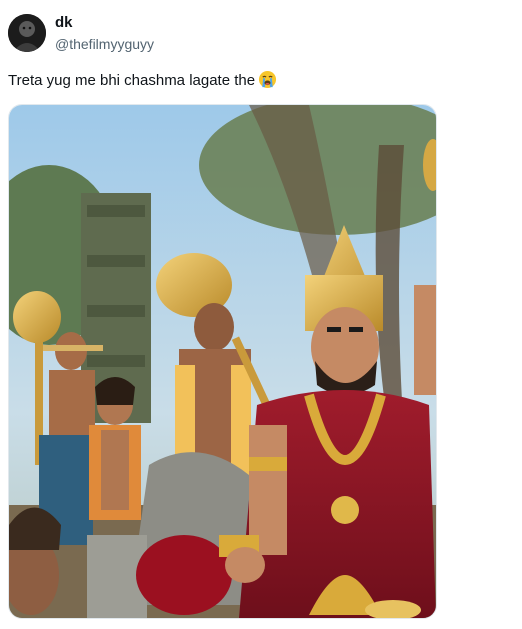 Image resolution: width=522 pixels, height=629 pixels. I want to click on user-info: dk @thefilmyyguyy, so click(104, 34).